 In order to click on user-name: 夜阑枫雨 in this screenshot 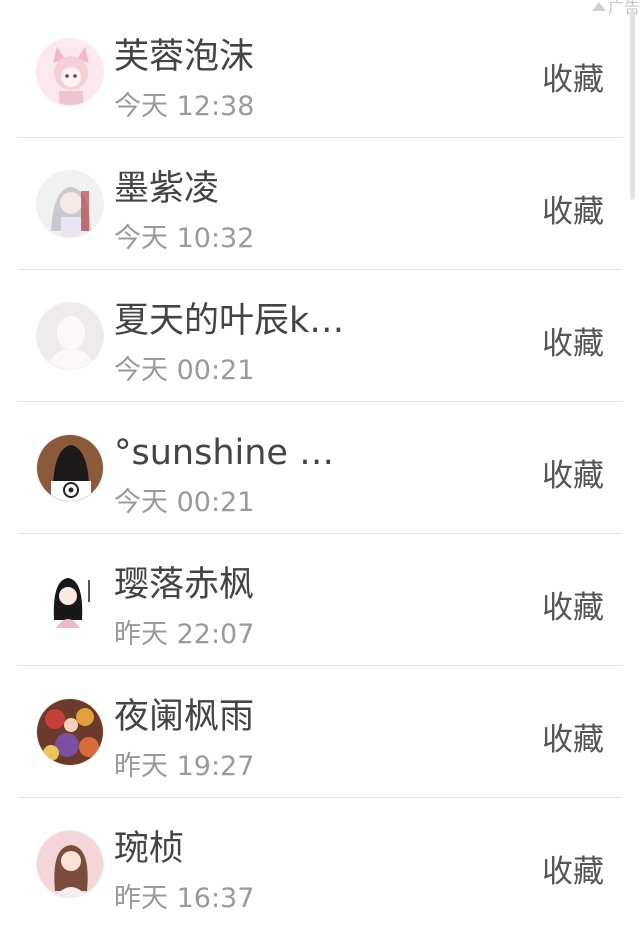, I will do `click(184, 717)`.